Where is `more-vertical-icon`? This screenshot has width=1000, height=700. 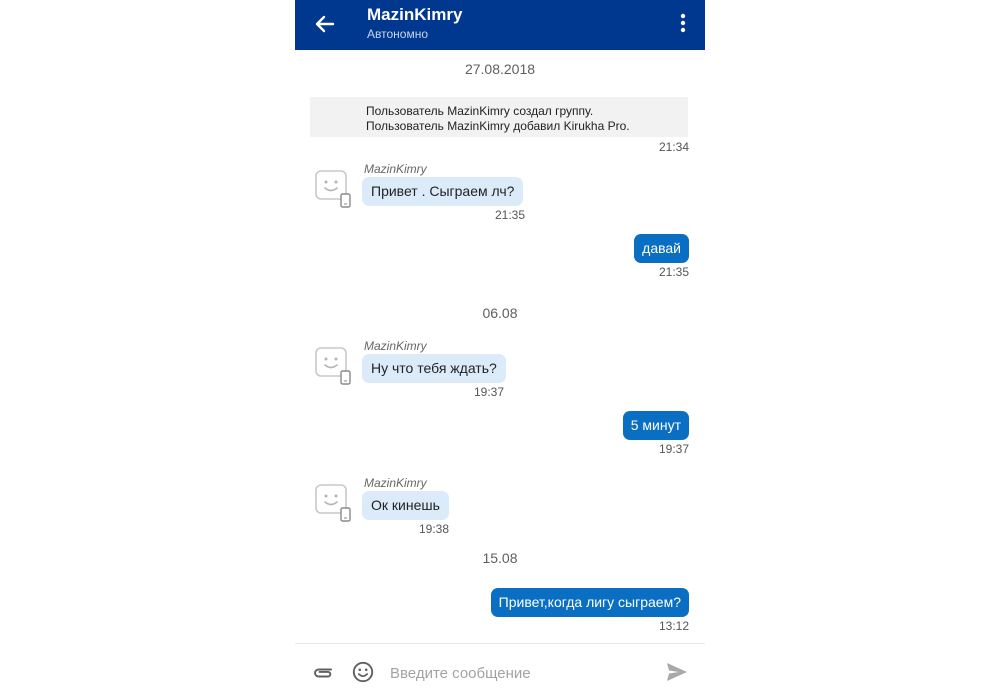 more-vertical-icon is located at coordinates (683, 23).